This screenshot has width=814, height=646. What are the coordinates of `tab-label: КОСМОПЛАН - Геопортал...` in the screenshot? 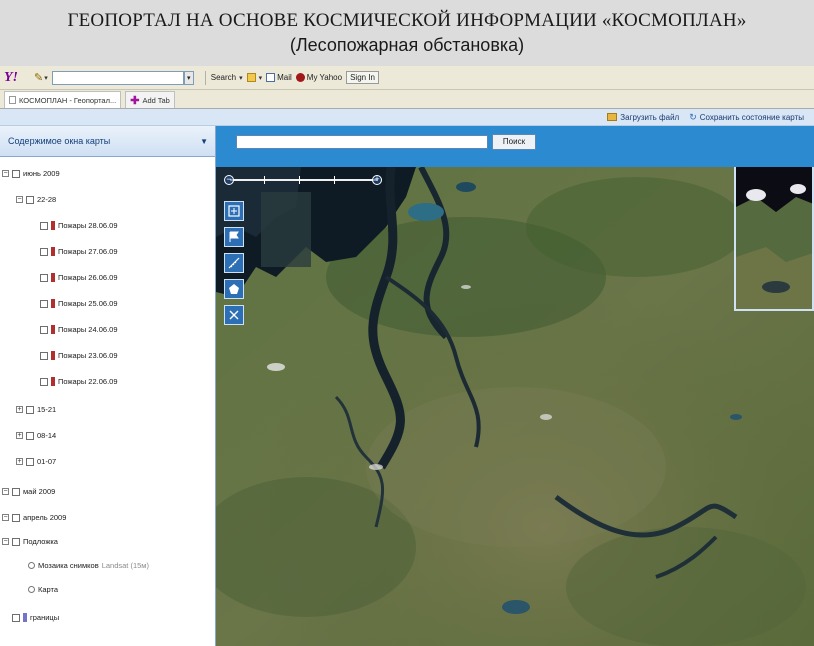 It's located at (68, 100).